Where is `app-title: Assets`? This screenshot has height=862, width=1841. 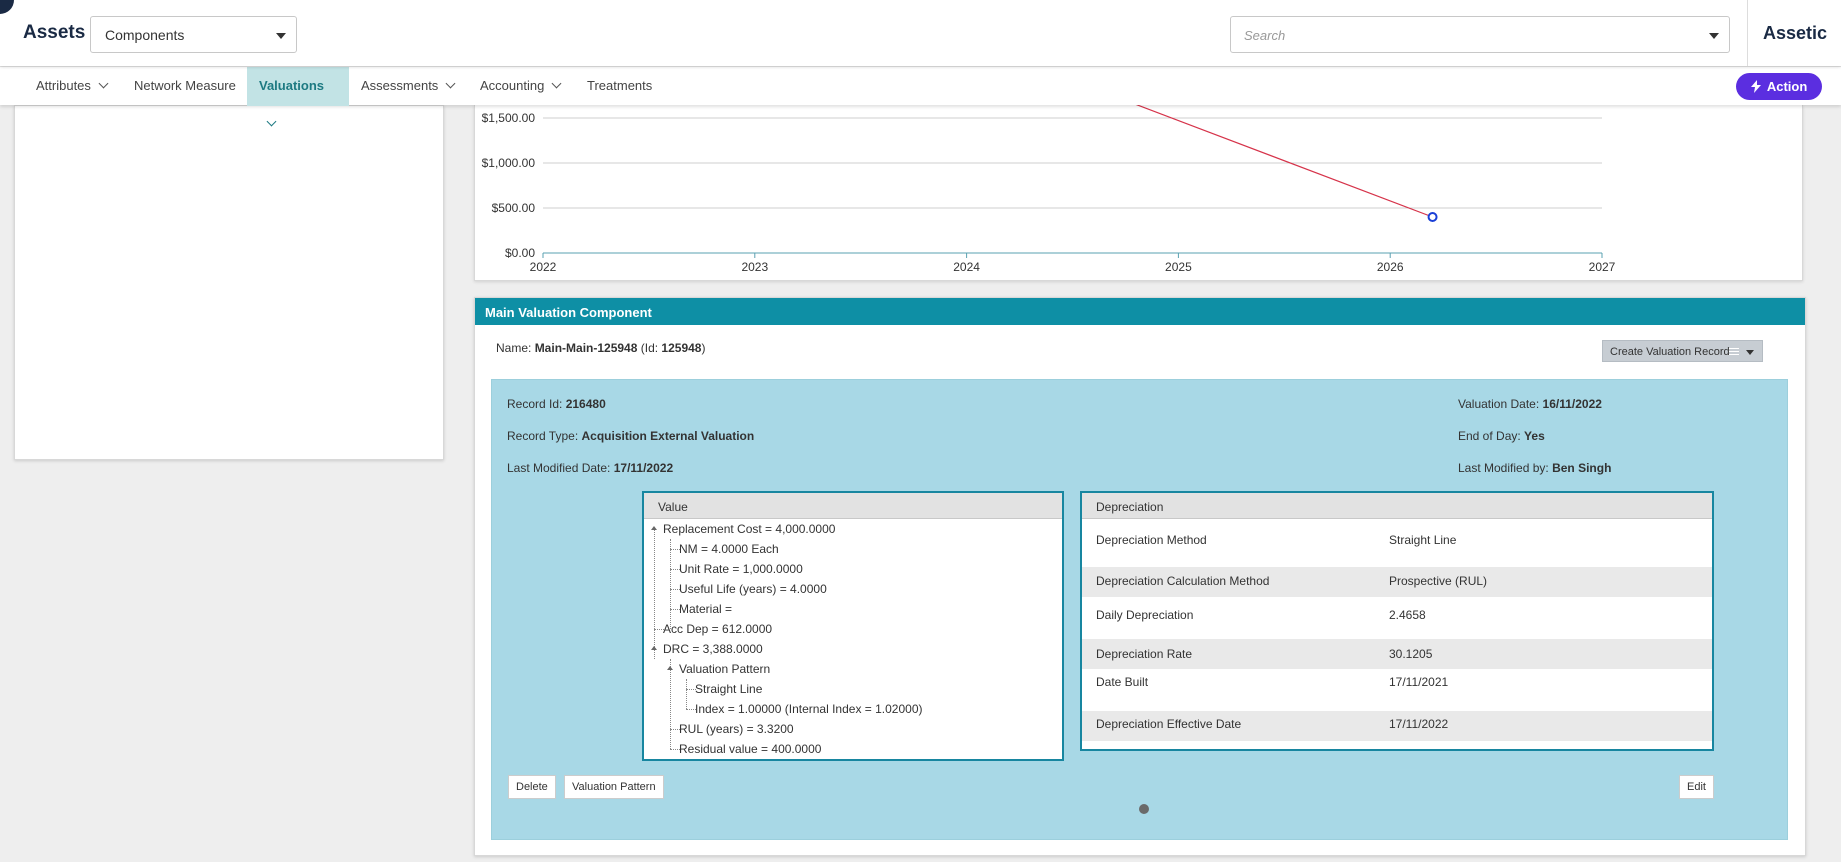 app-title: Assets is located at coordinates (54, 32).